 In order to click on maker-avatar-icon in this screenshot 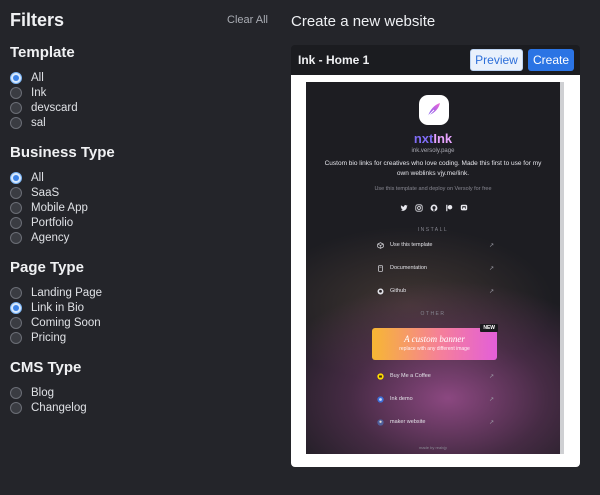, I will do `click(380, 422)`.